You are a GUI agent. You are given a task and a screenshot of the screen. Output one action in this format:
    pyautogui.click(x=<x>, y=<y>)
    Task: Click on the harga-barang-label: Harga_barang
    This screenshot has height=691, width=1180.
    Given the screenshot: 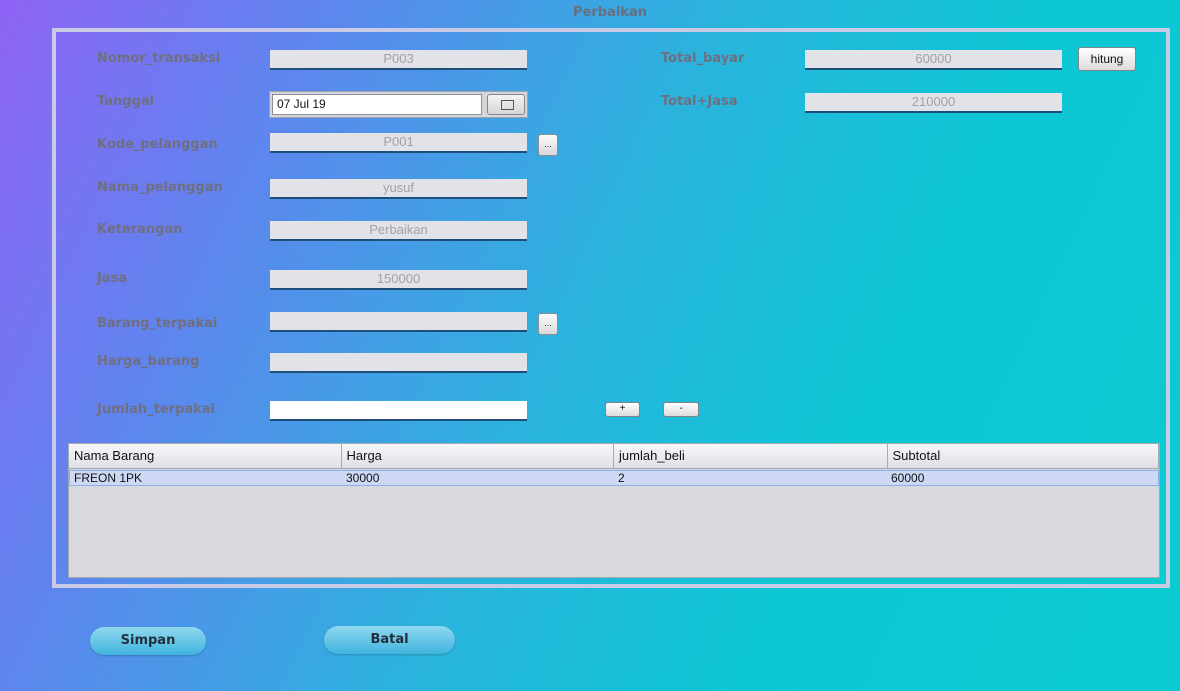 What is the action you would take?
    pyautogui.click(x=148, y=361)
    